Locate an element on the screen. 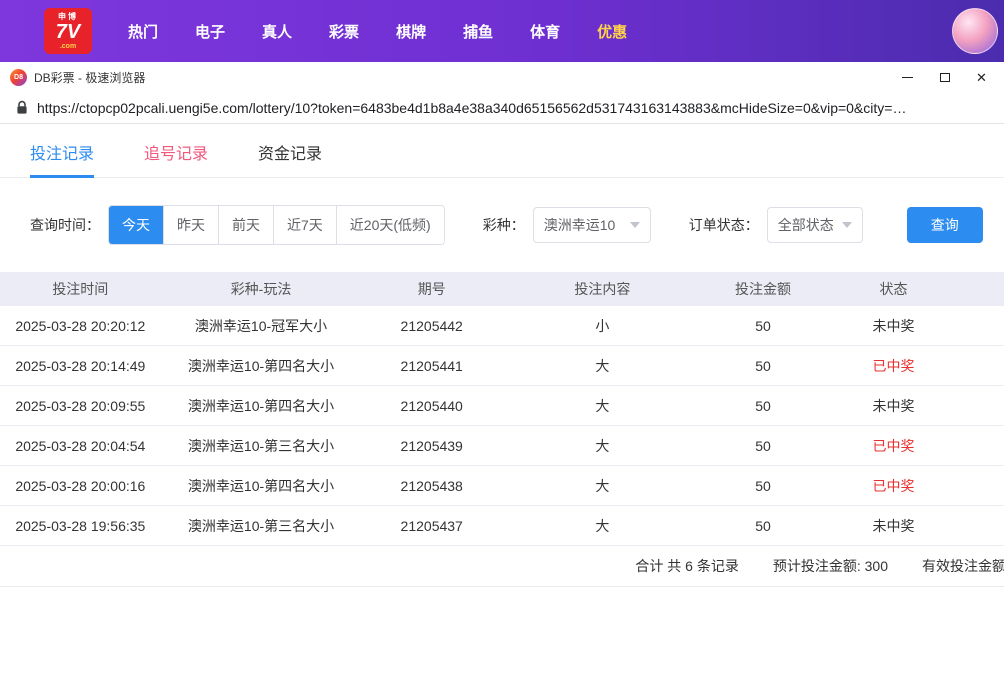  bet-time-cell: 2025-03-28 20:20:12 is located at coordinates (80, 325).